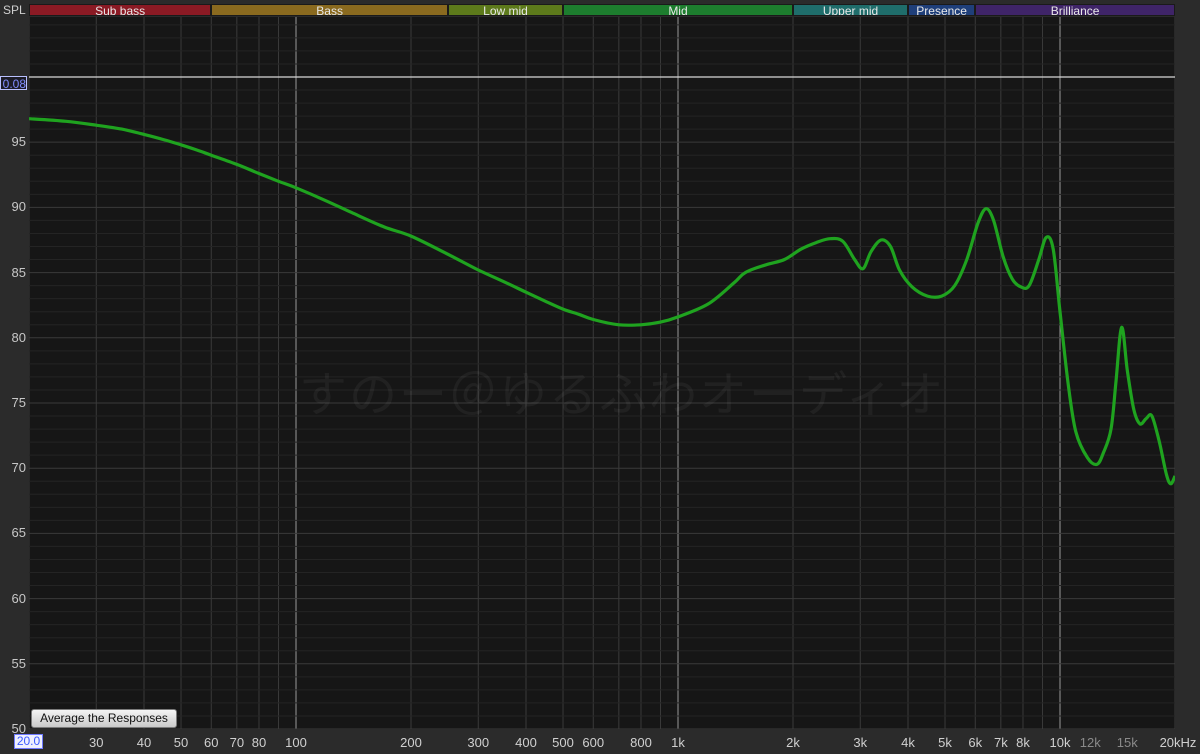 The image size is (1200, 754). What do you see at coordinates (18, 533) in the screenshot?
I see `y-tick-label: 65` at bounding box center [18, 533].